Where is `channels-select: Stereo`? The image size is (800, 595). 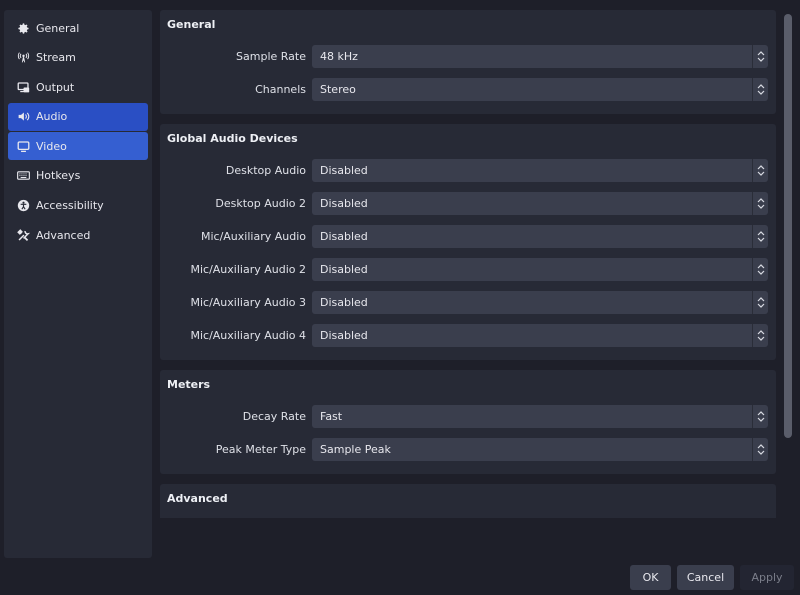 channels-select: Stereo is located at coordinates (540, 89).